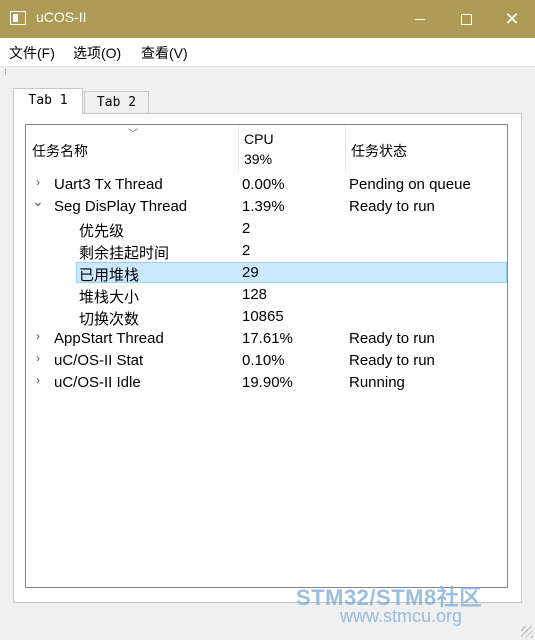 This screenshot has width=535, height=640. What do you see at coordinates (116, 102) in the screenshot?
I see `tab-2: Tab 2` at bounding box center [116, 102].